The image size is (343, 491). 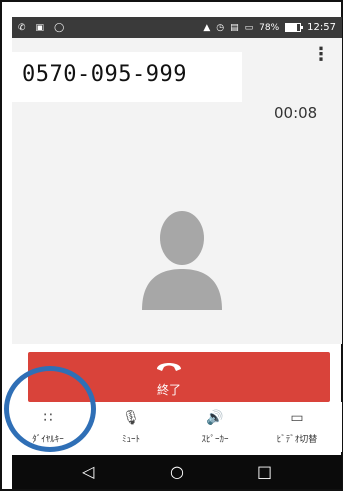 What do you see at coordinates (321, 55) in the screenshot?
I see `more-vert-icon: ⋮` at bounding box center [321, 55].